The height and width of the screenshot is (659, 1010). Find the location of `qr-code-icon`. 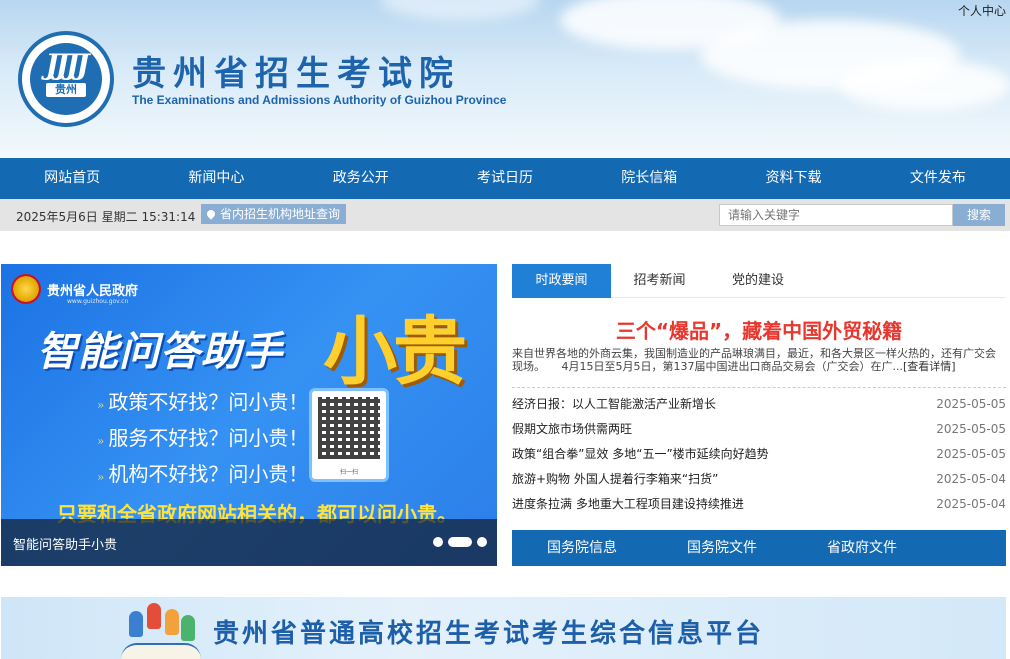

qr-code-icon is located at coordinates (349, 428).